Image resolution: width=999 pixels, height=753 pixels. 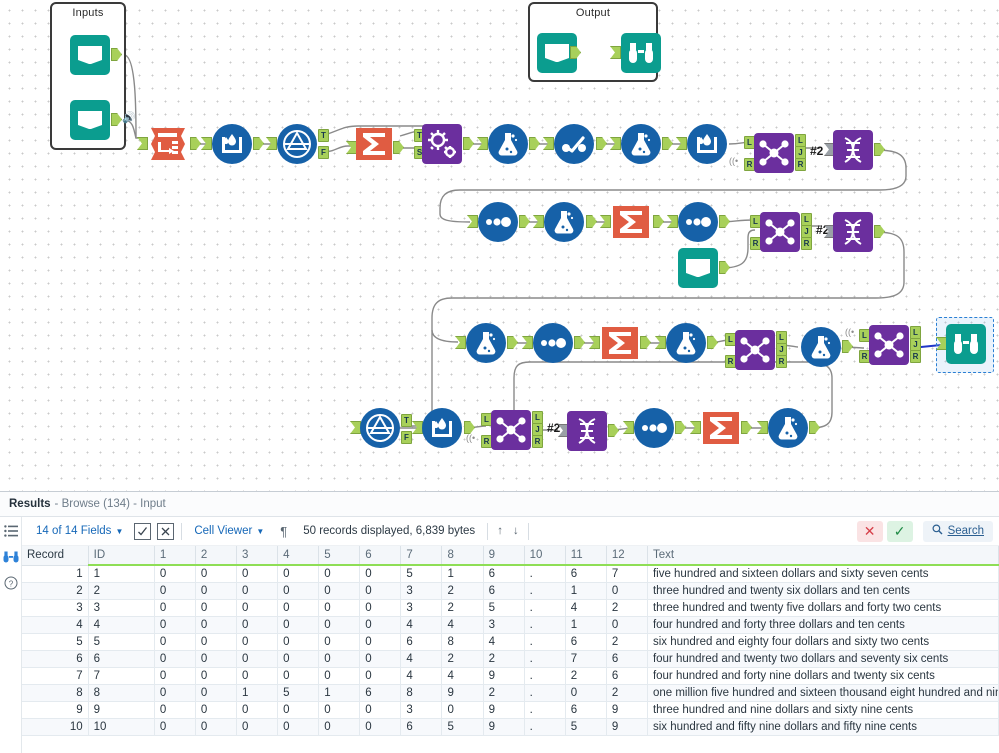 What do you see at coordinates (121, 659) in the screenshot?
I see `cell-ID: 6` at bounding box center [121, 659].